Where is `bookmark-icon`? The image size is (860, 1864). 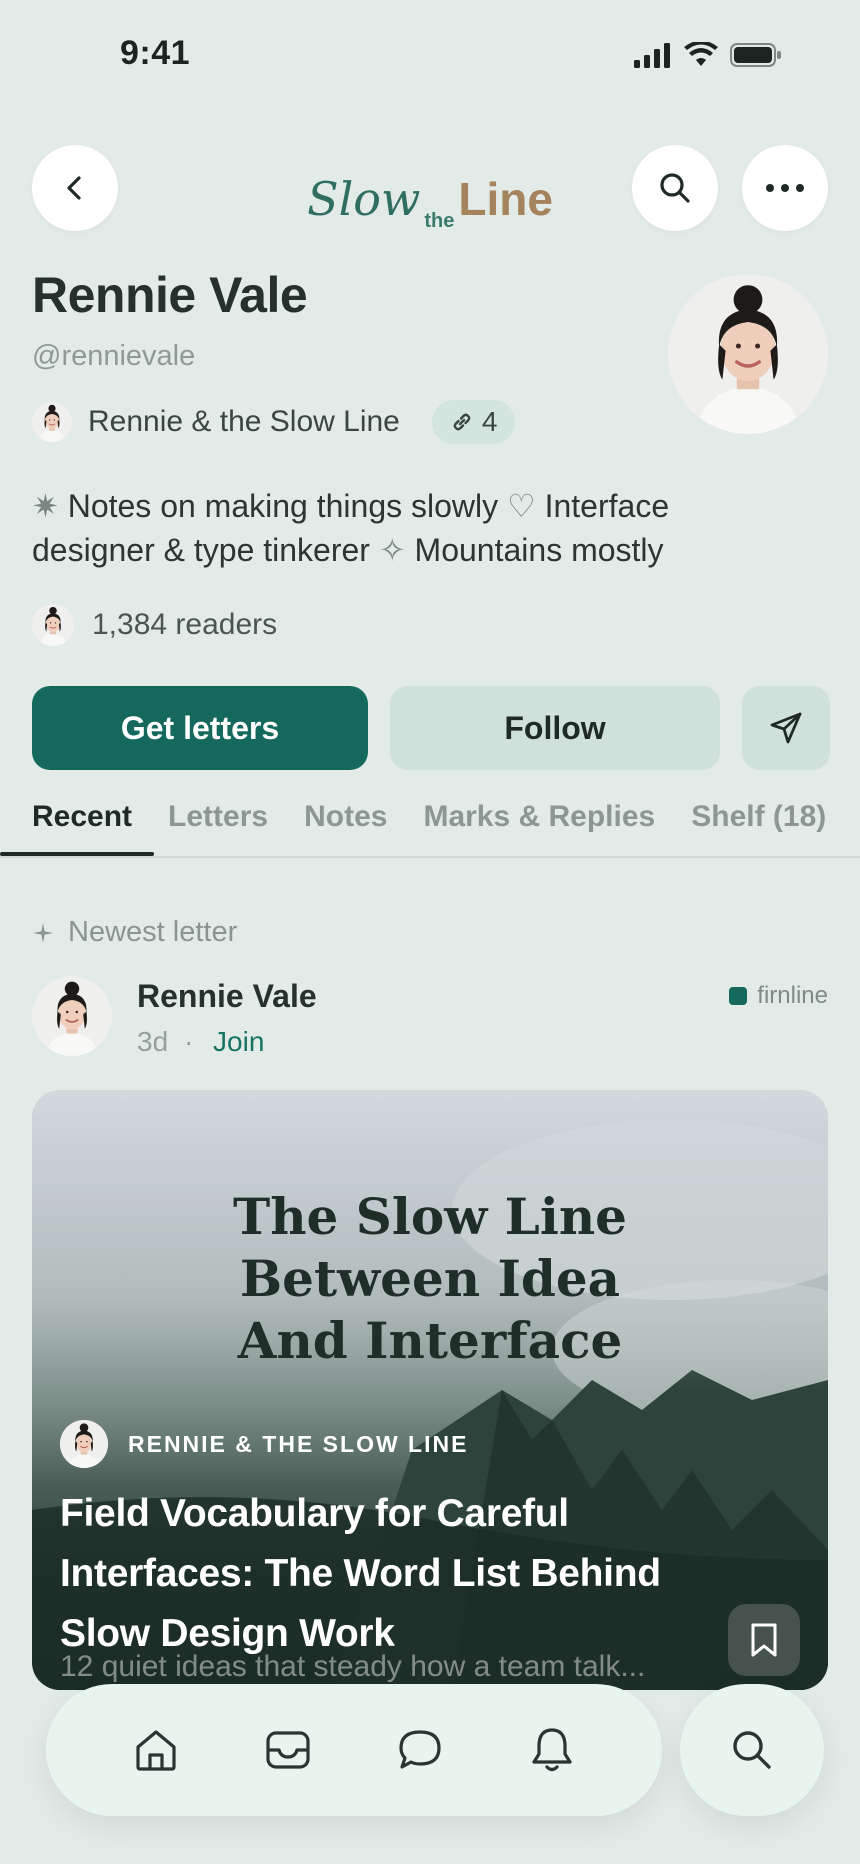 bookmark-icon is located at coordinates (764, 1640).